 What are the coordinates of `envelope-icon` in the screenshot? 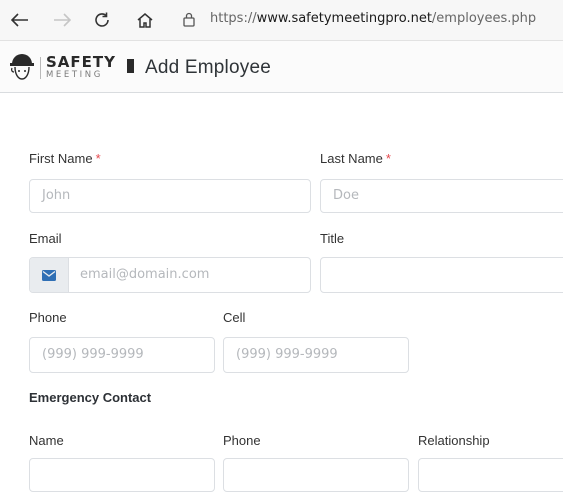 It's located at (49, 275).